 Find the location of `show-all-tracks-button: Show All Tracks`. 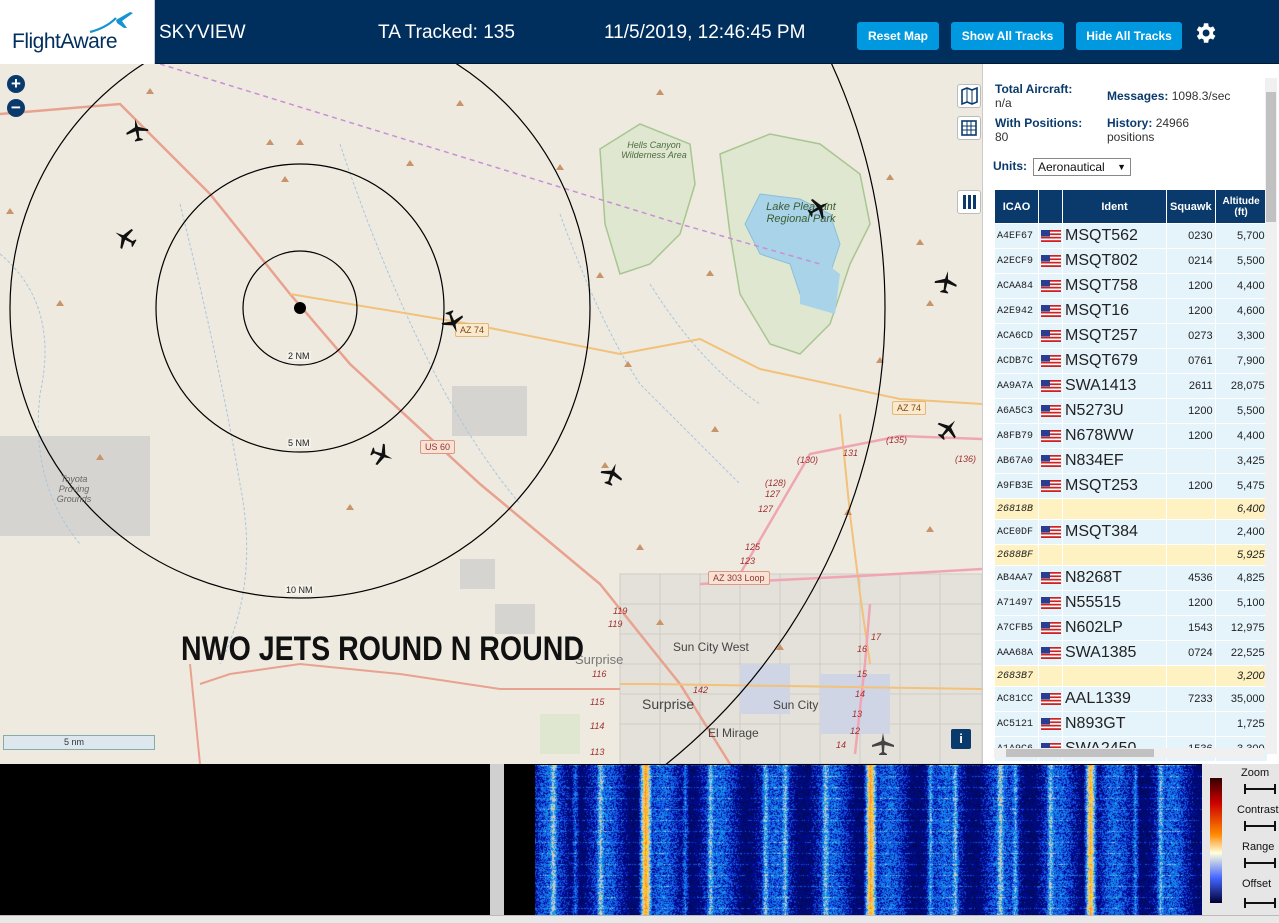

show-all-tracks-button: Show All Tracks is located at coordinates (1007, 36).